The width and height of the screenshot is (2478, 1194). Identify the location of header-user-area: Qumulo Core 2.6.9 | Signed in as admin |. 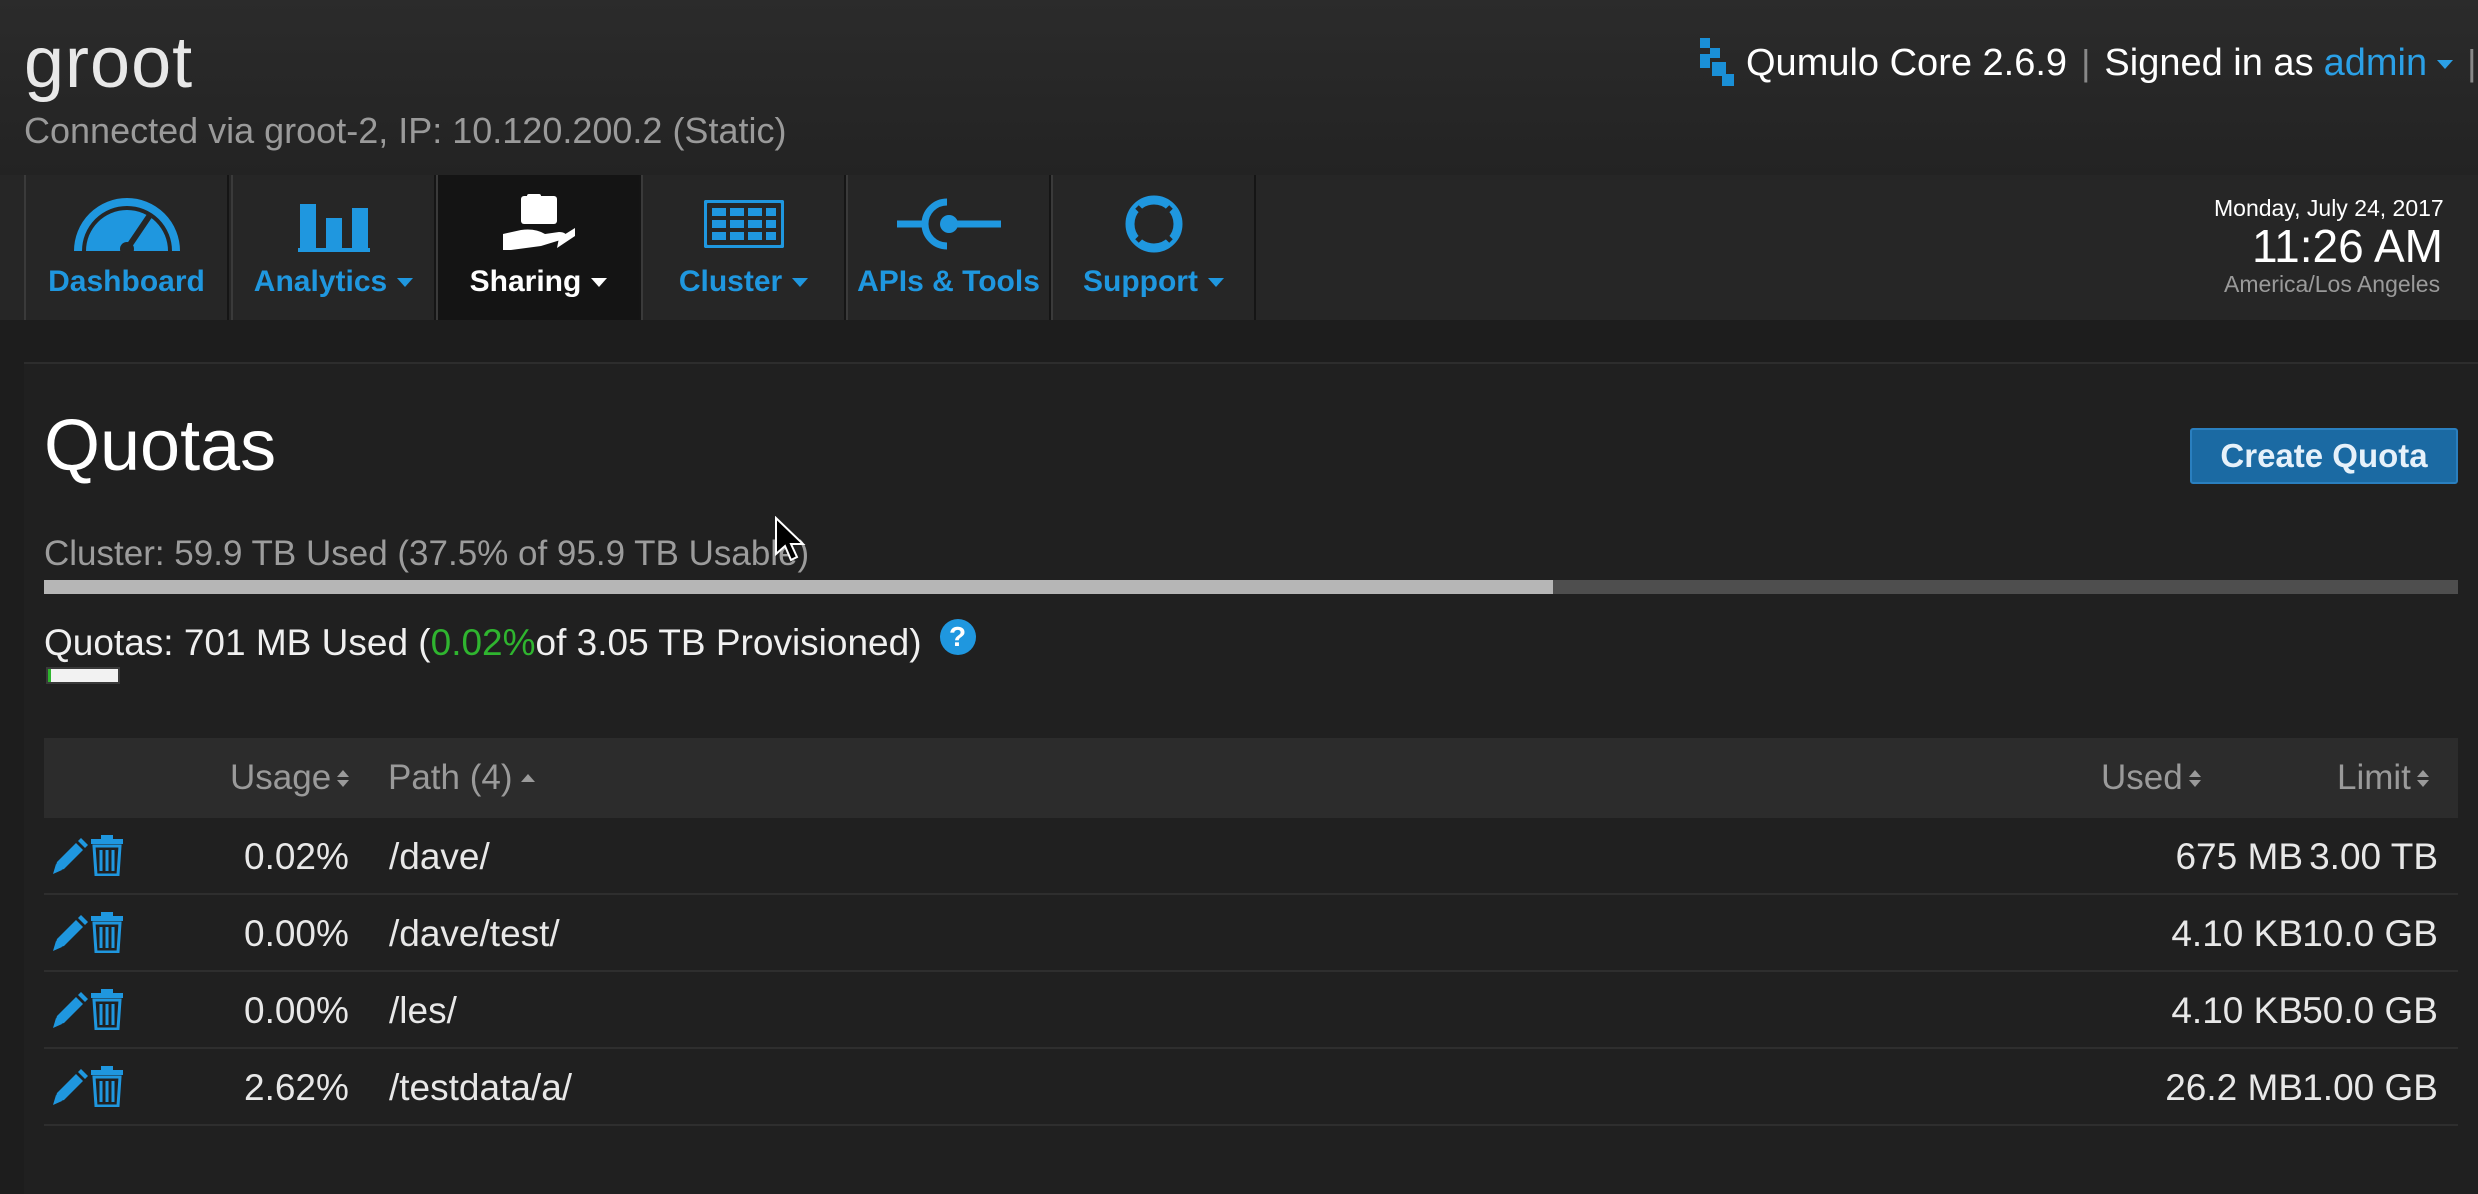
(2089, 63).